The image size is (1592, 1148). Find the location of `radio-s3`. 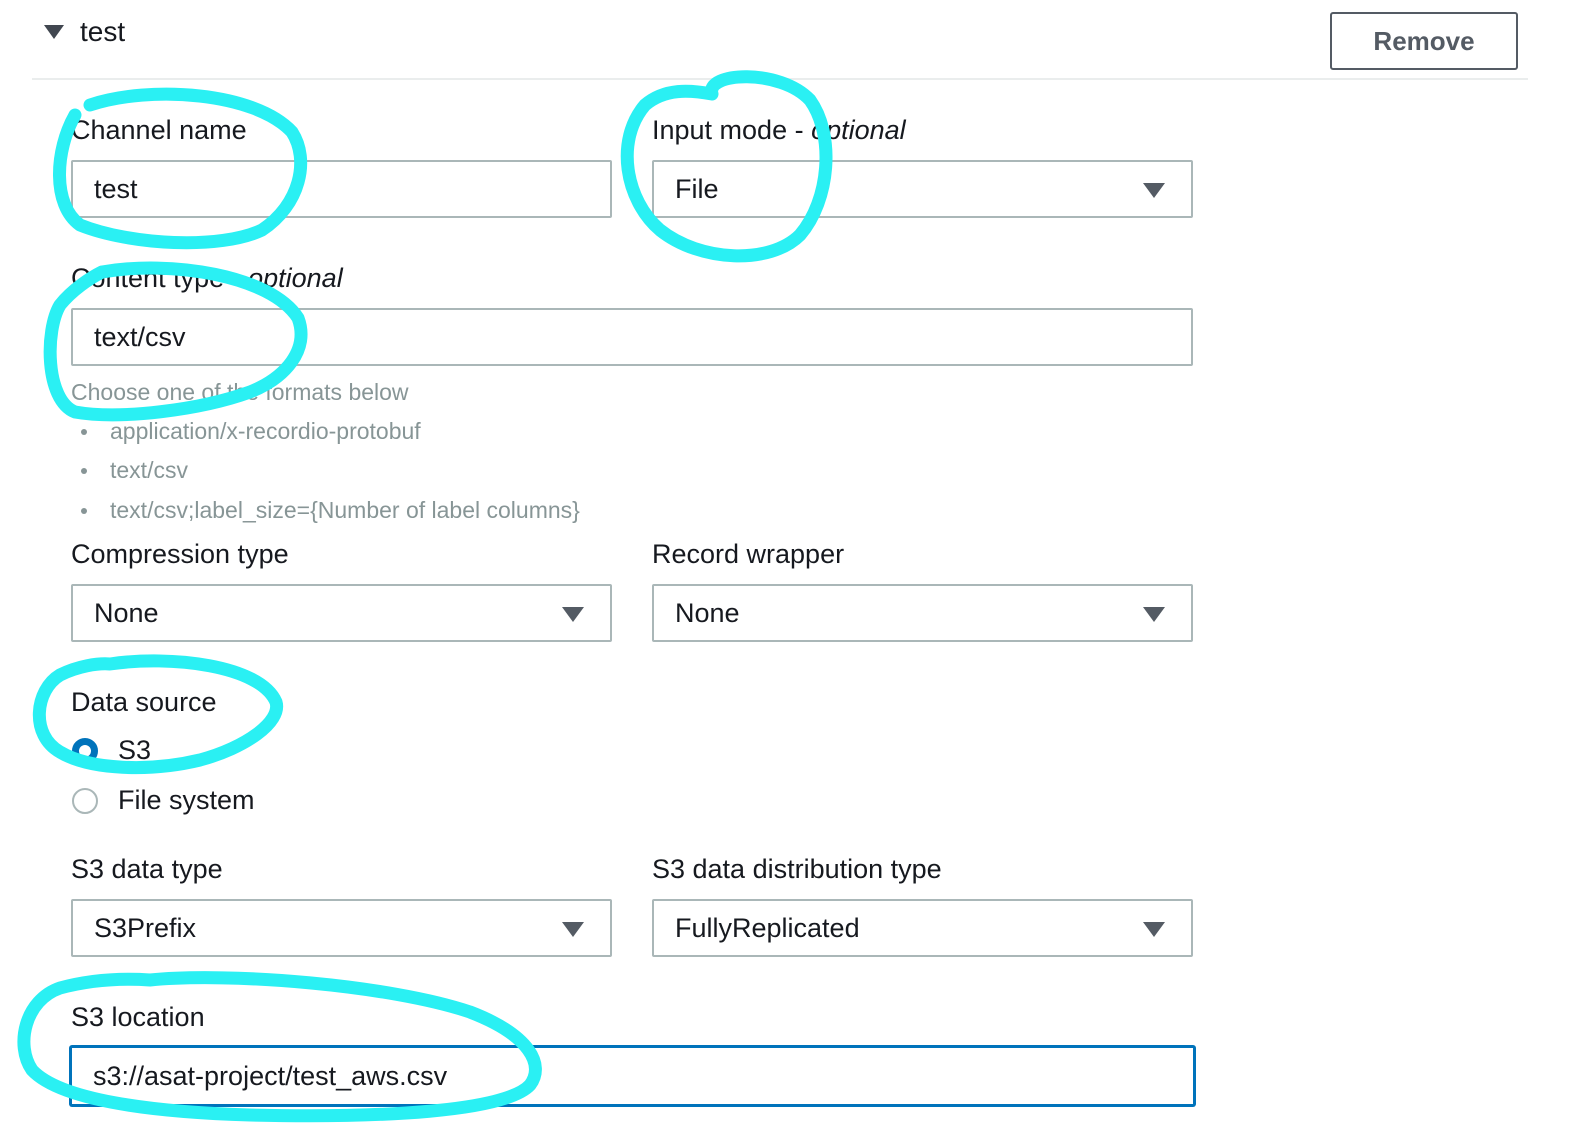

radio-s3 is located at coordinates (85, 751).